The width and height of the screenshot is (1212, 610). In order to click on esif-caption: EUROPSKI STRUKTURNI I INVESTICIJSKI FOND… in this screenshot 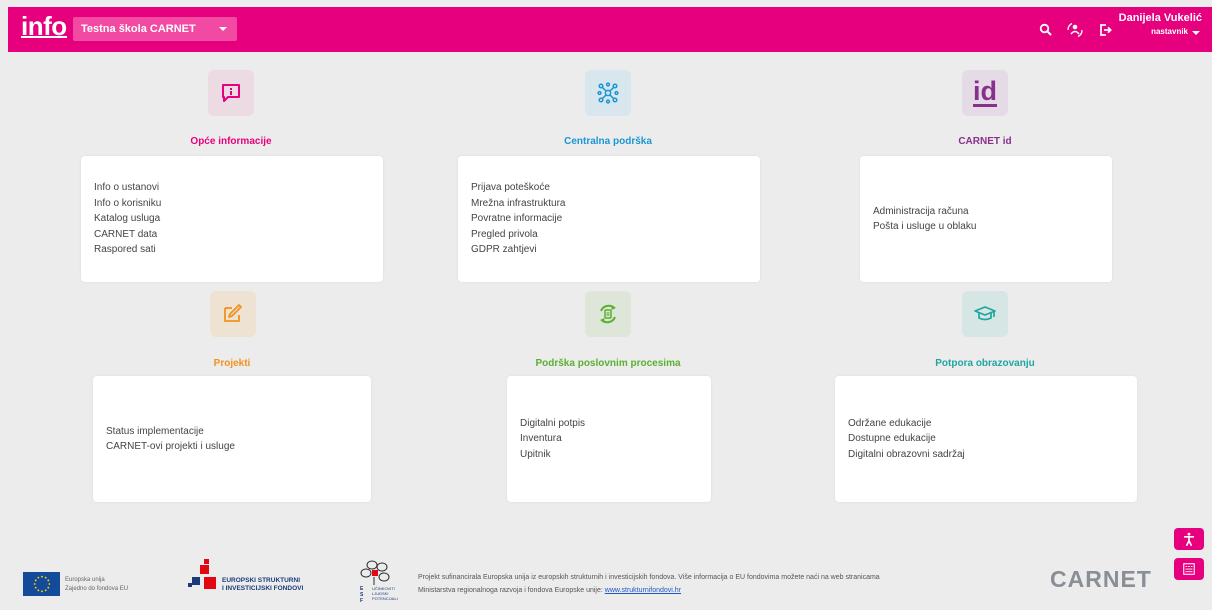, I will do `click(263, 584)`.